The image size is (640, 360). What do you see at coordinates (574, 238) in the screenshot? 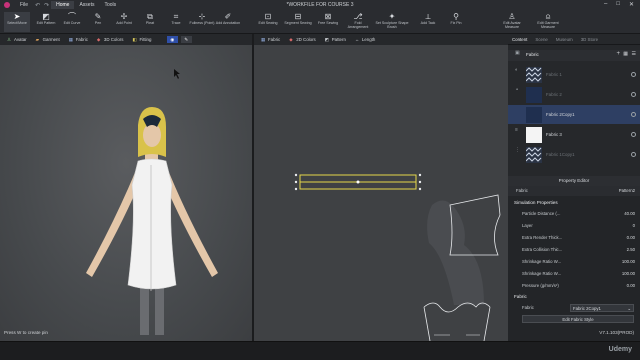
I see `property-row: Extra Render Thick... 0.00` at bounding box center [574, 238].